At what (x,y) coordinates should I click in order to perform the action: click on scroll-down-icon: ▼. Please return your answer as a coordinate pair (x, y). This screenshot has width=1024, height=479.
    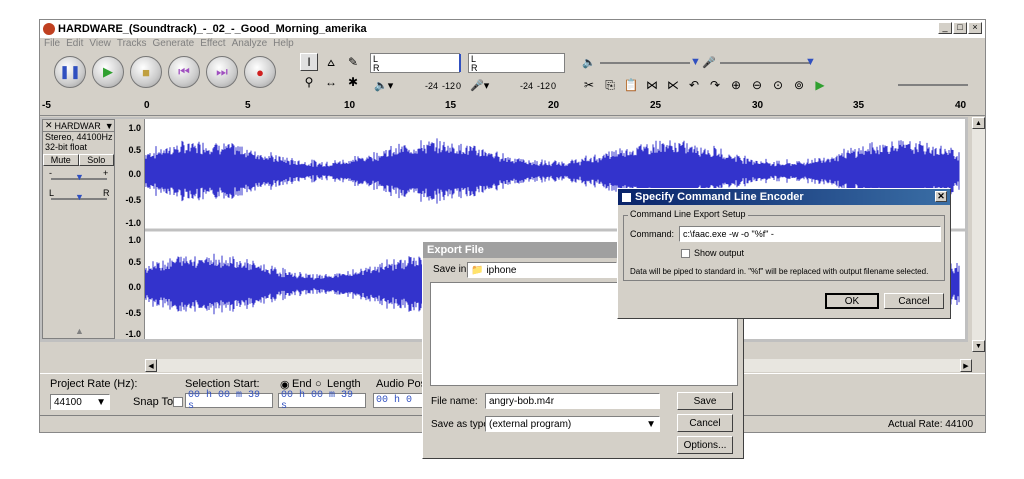
    Looking at the image, I should click on (978, 346).